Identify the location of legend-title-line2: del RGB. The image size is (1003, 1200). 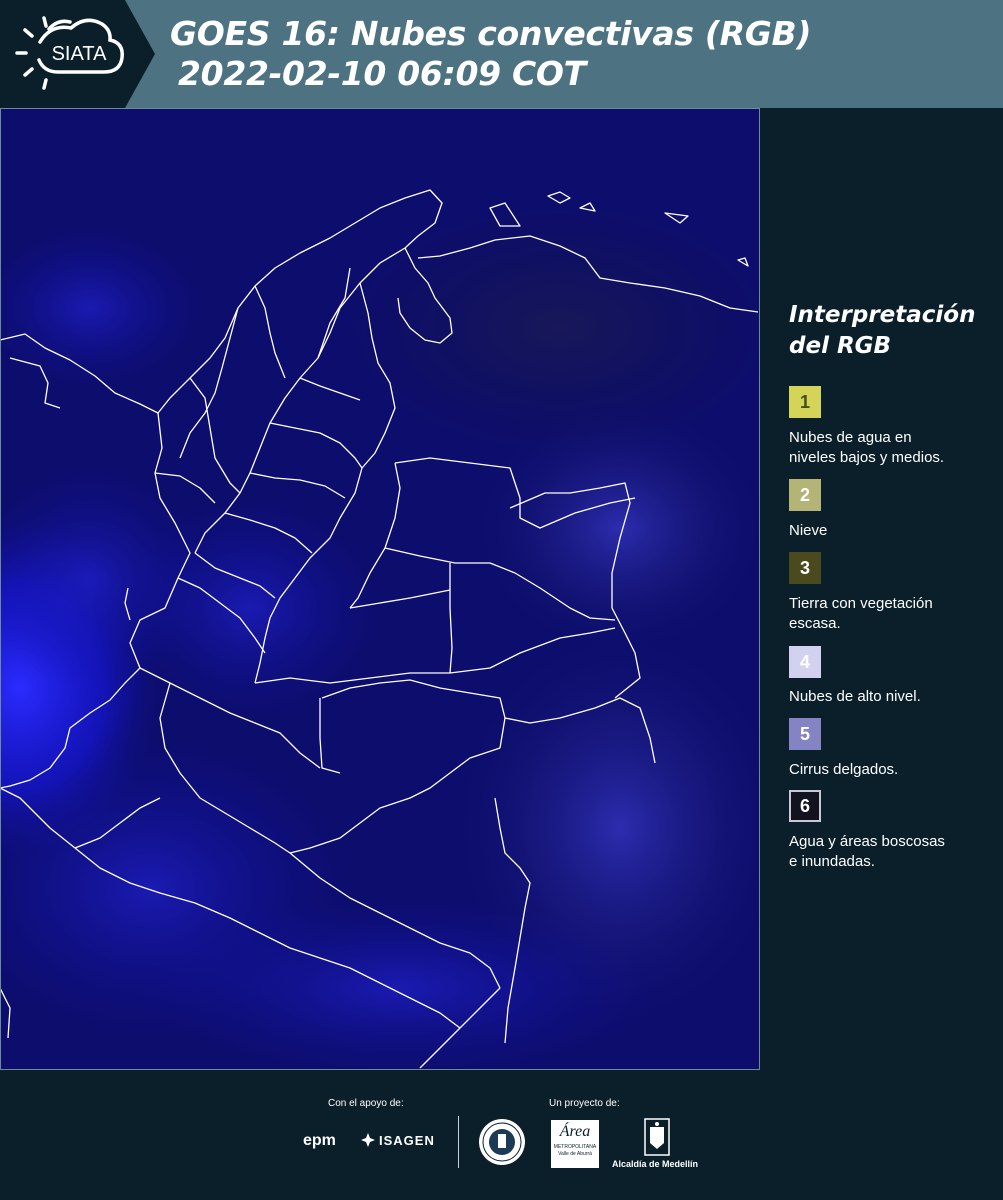
(840, 346).